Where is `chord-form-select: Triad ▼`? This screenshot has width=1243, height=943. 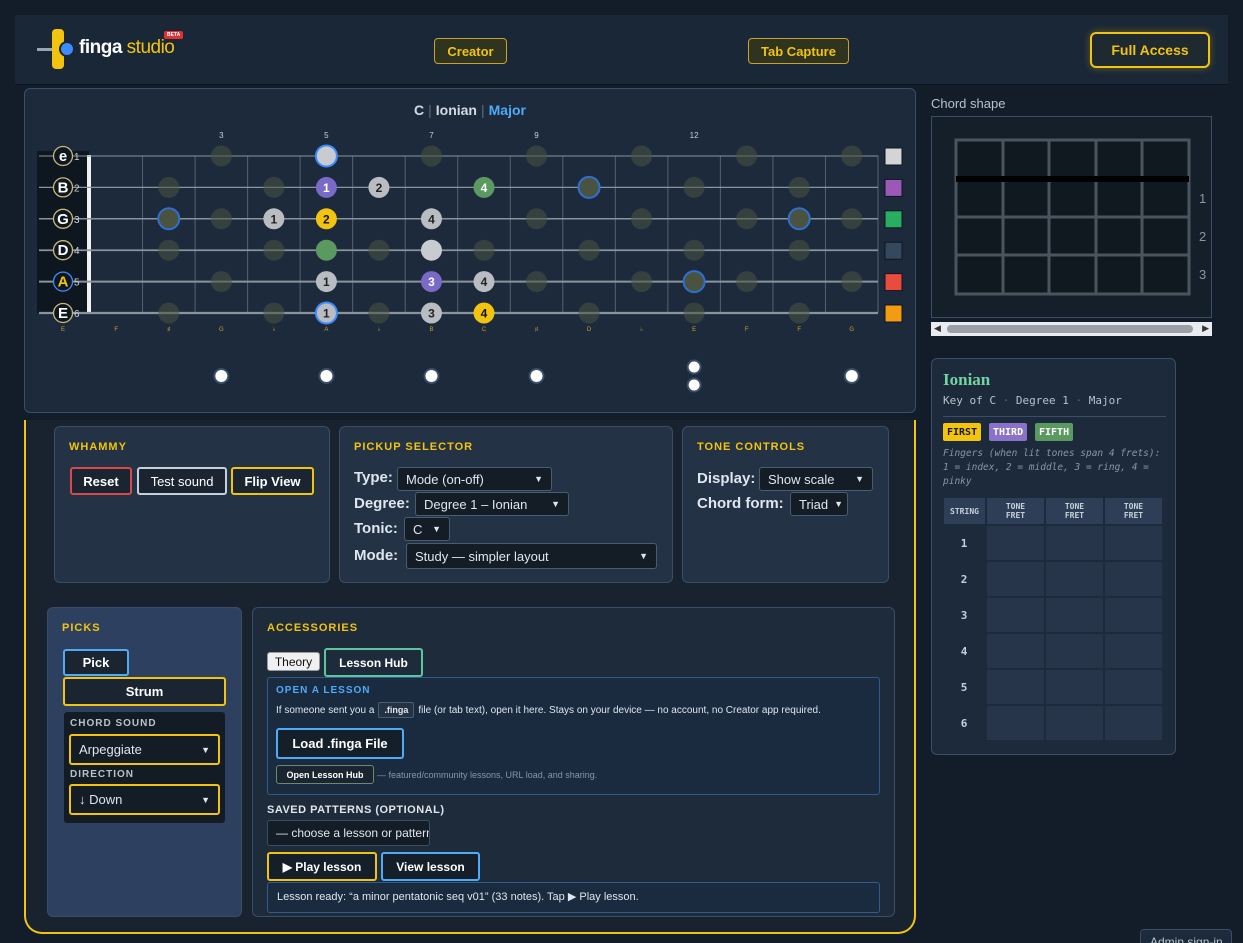
chord-form-select: Triad ▼ is located at coordinates (819, 504).